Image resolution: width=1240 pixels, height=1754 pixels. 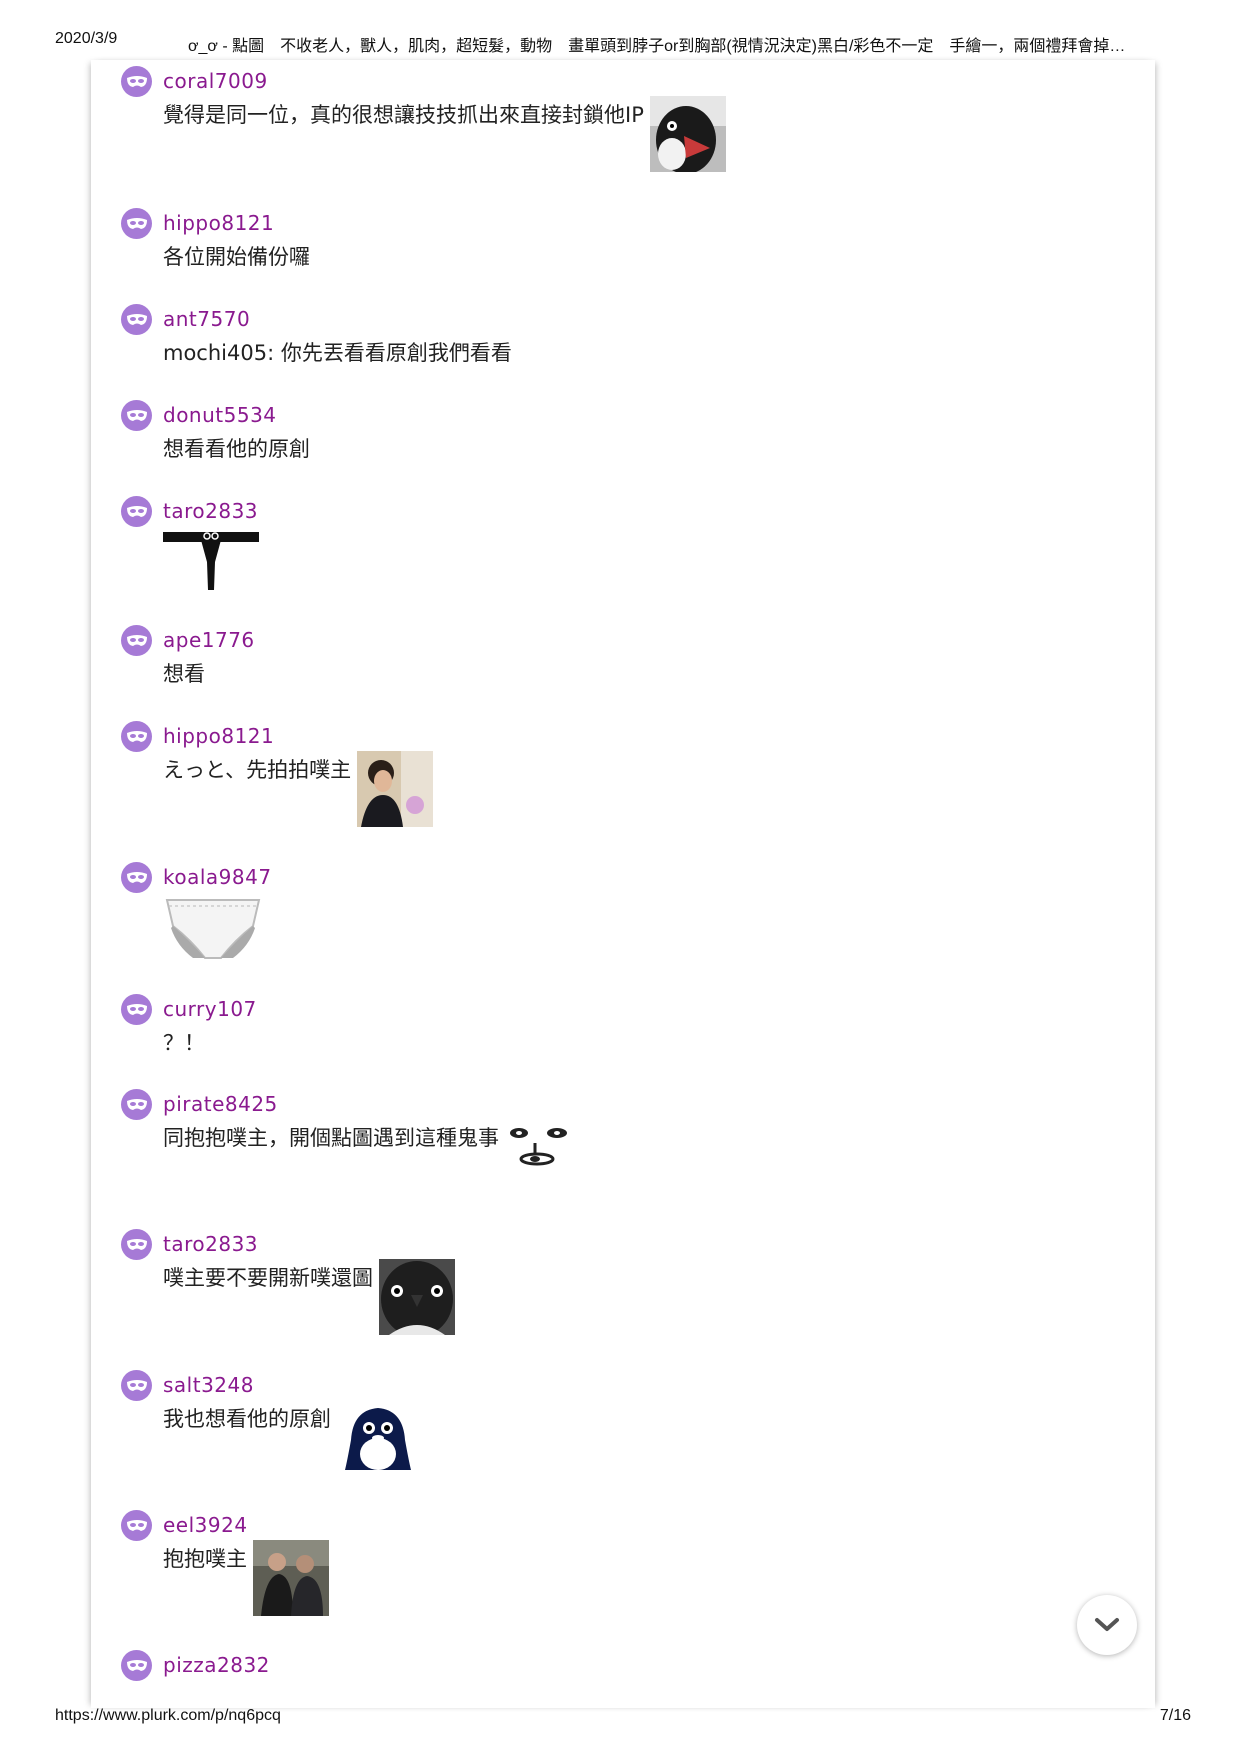 I want to click on response-item: hippo8121 各位開始備份囉, so click(x=215, y=240).